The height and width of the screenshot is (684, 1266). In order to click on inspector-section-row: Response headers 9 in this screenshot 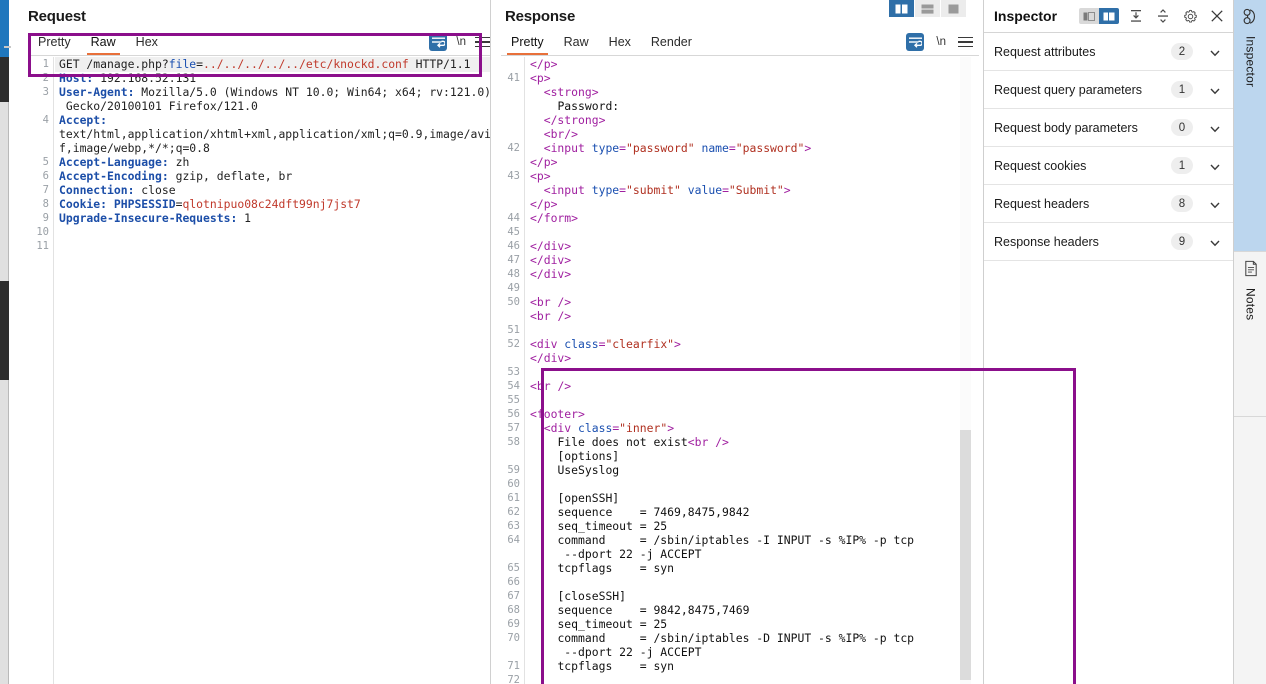, I will do `click(1108, 242)`.